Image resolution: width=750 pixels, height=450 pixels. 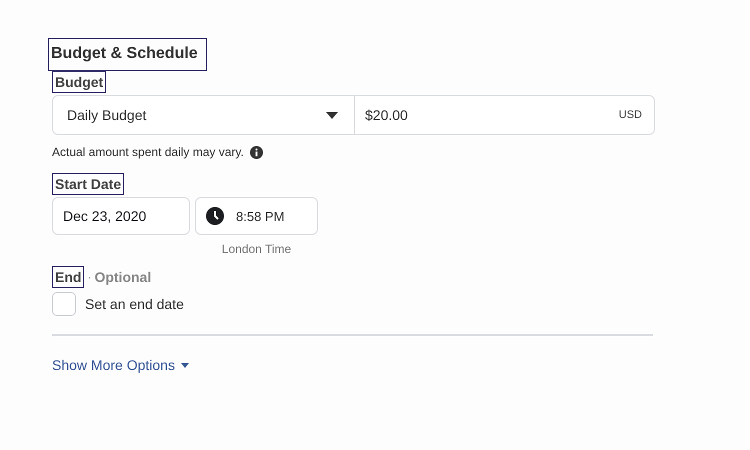 What do you see at coordinates (123, 277) in the screenshot?
I see `optional-label: Optional` at bounding box center [123, 277].